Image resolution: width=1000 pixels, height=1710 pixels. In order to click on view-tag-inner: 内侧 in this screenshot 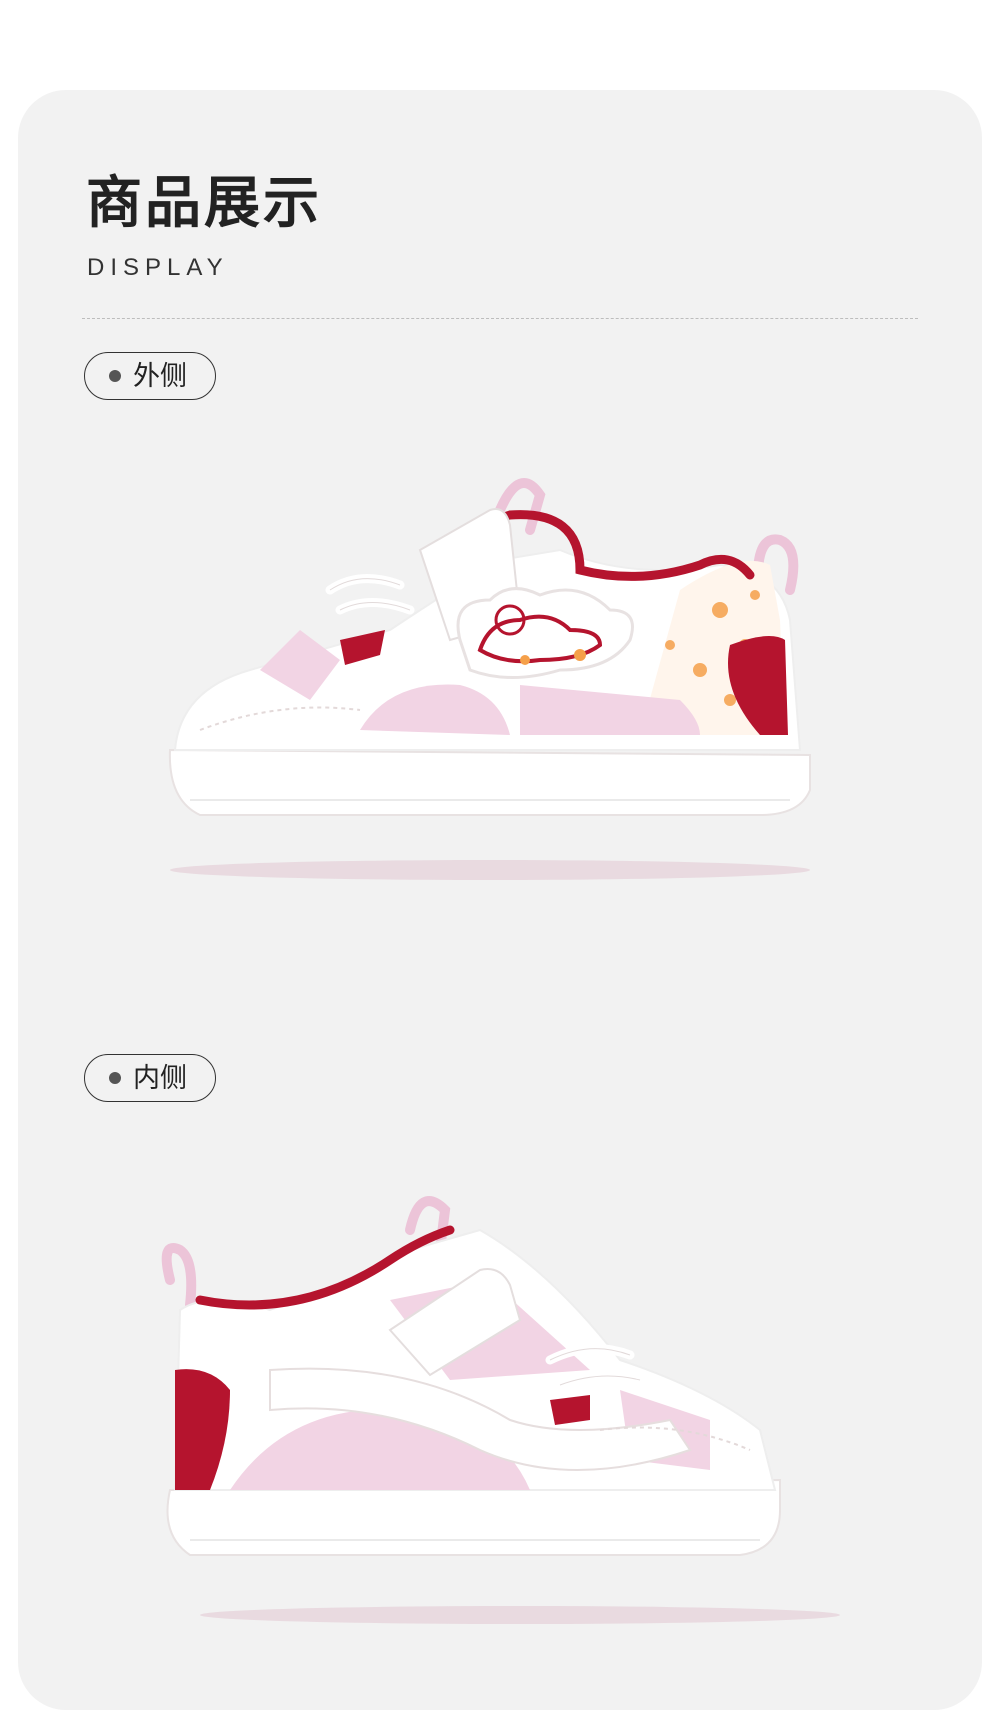, I will do `click(150, 1078)`.